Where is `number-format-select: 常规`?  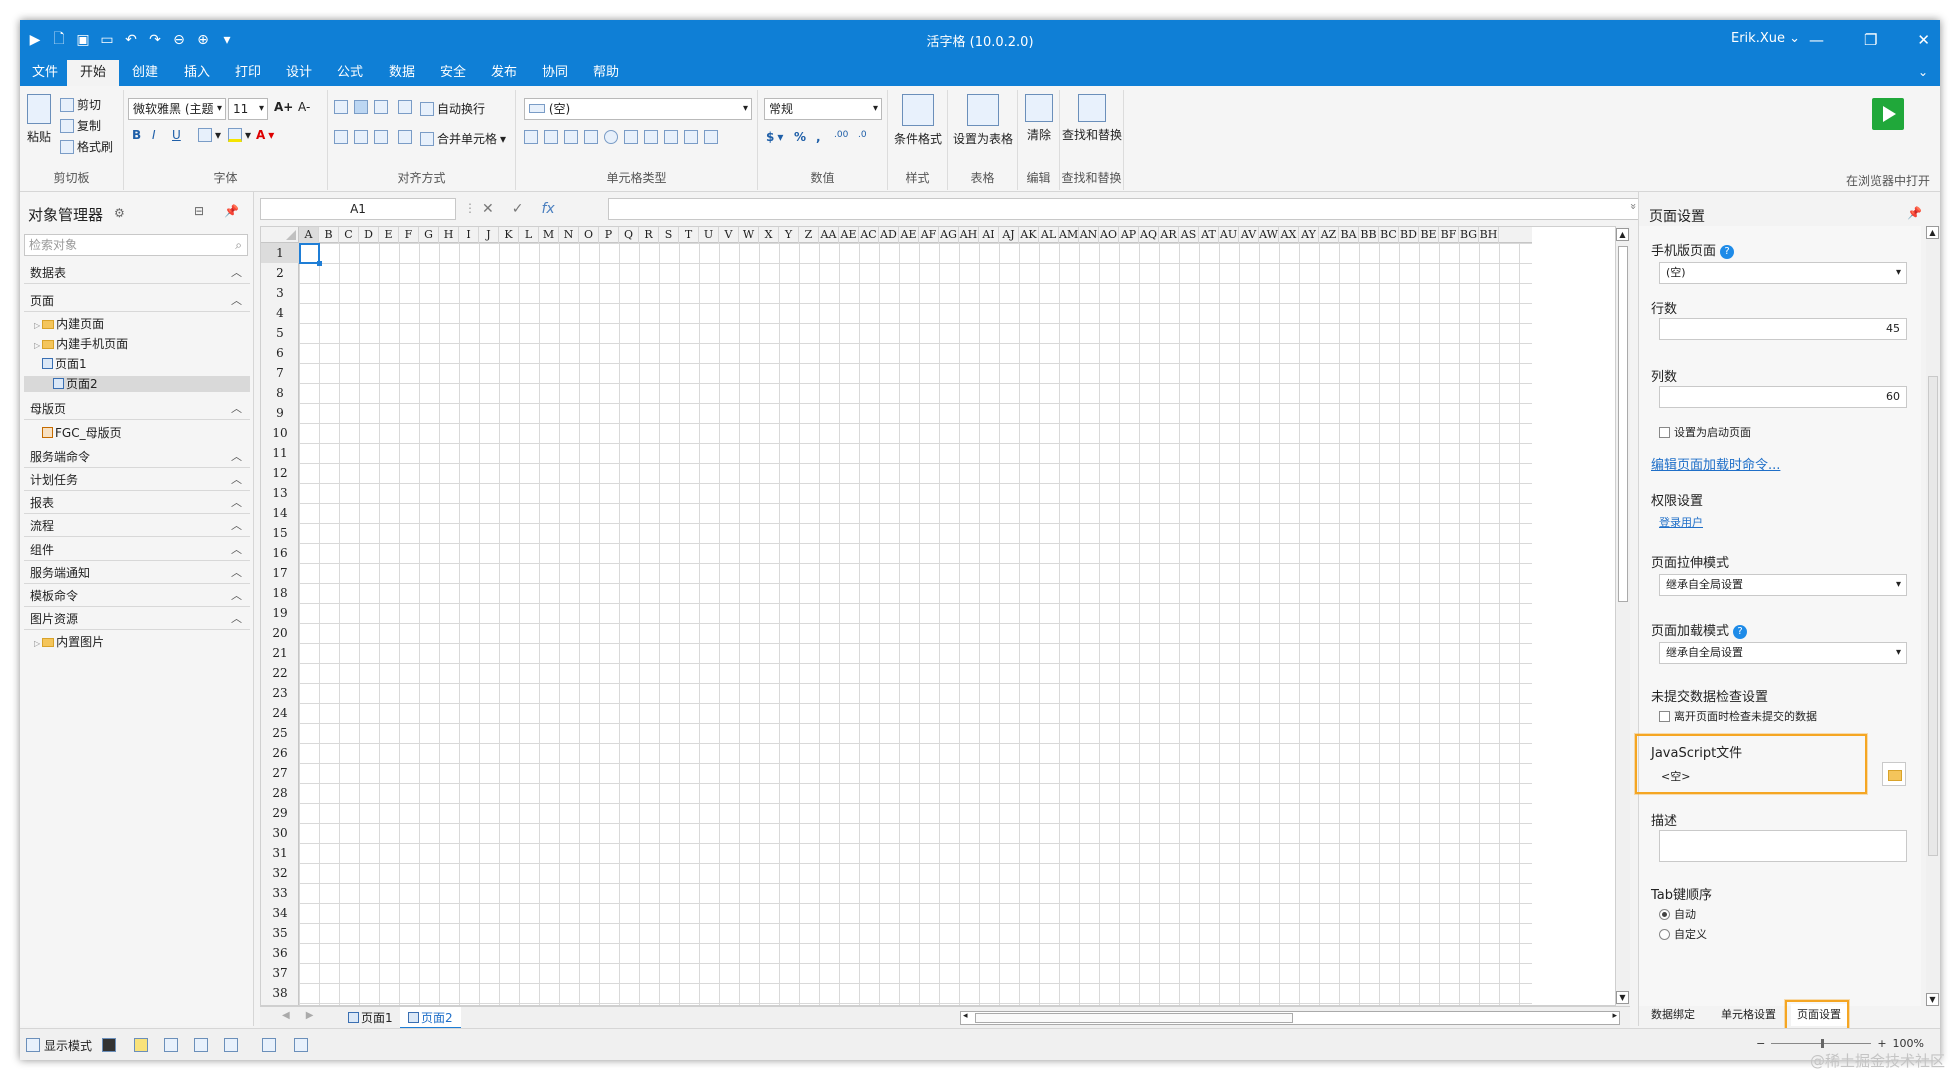
number-format-select: 常规 is located at coordinates (823, 109).